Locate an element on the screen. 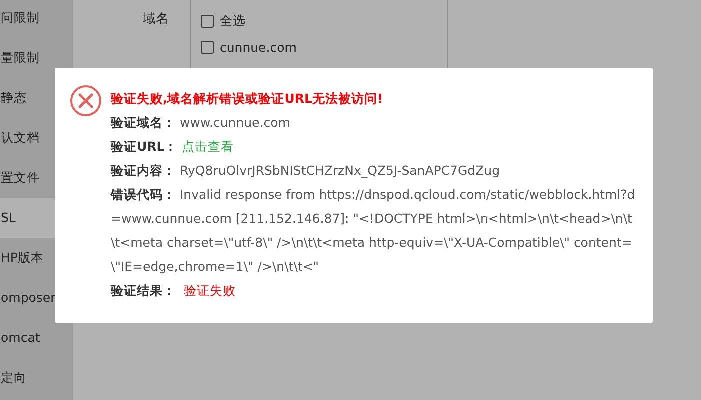 This screenshot has width=701, height=400. dialog-title: 验证失败,域名解析错误或验证URL无法被访问! is located at coordinates (247, 99).